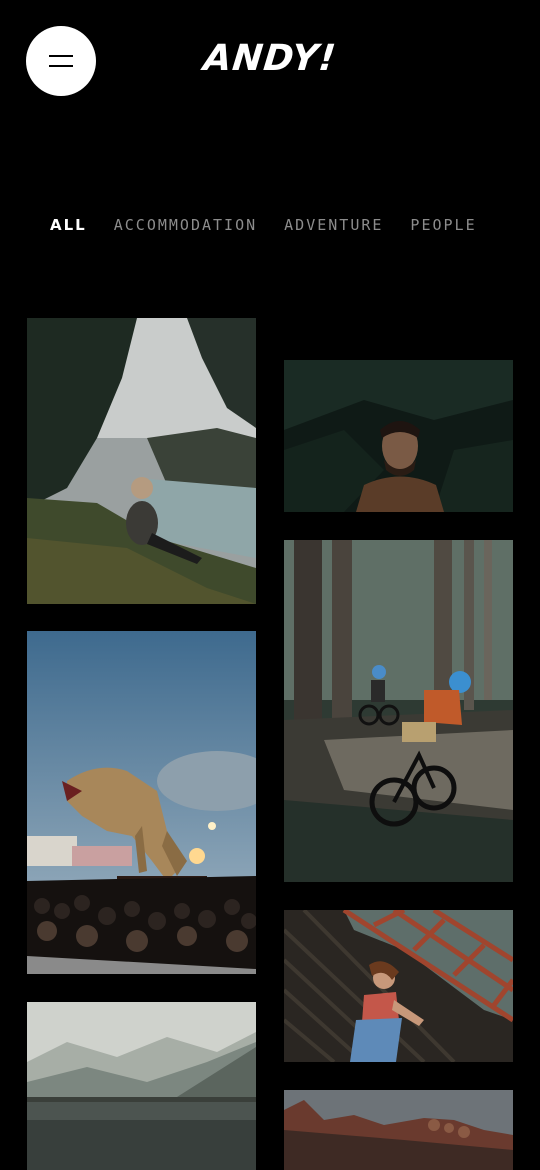 Image resolution: width=540 pixels, height=1170 pixels. What do you see at coordinates (333, 225) in the screenshot?
I see `filter-adventure: ADVENTURE` at bounding box center [333, 225].